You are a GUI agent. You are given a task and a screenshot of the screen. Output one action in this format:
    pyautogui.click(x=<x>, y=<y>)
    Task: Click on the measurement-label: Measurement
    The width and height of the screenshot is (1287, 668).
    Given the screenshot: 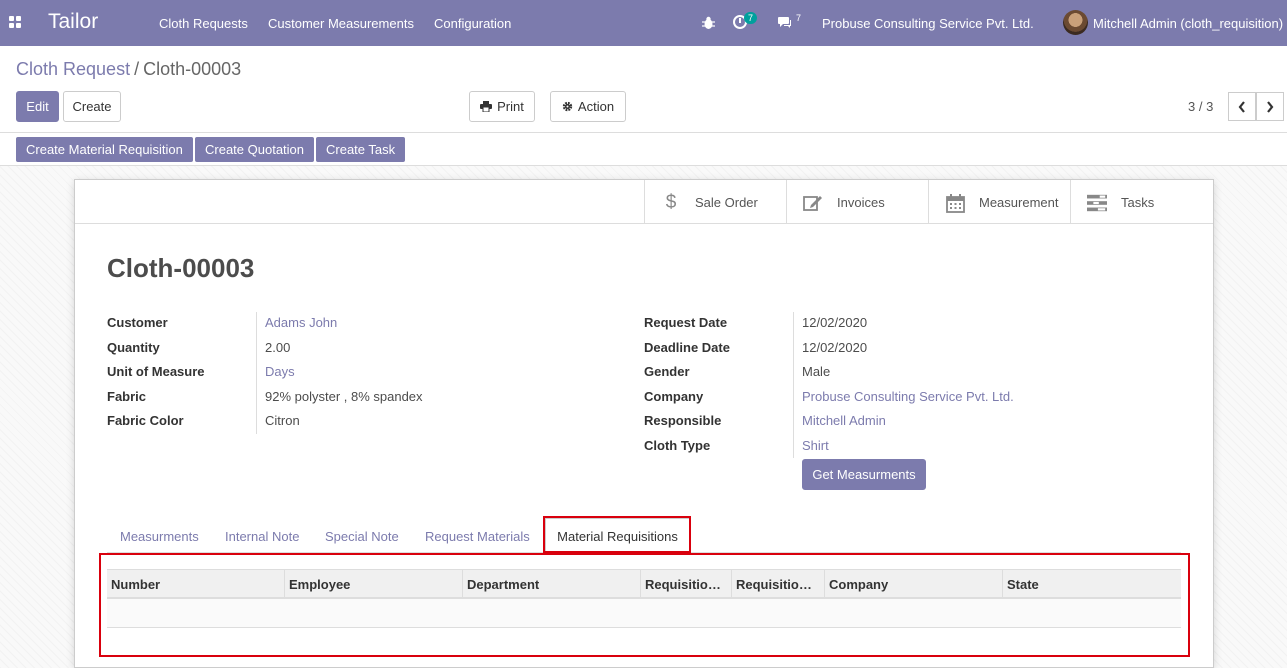 What is the action you would take?
    pyautogui.click(x=1019, y=202)
    